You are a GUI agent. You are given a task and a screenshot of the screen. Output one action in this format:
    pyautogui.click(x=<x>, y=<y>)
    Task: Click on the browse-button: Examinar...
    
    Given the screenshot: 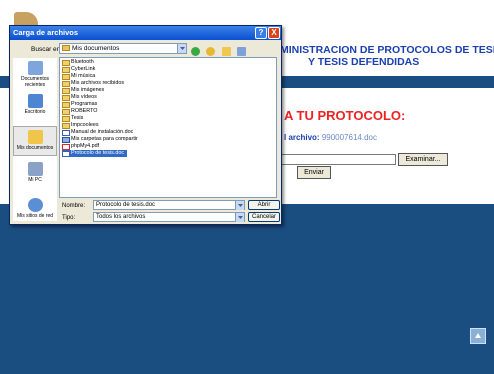 What is the action you would take?
    pyautogui.click(x=423, y=159)
    